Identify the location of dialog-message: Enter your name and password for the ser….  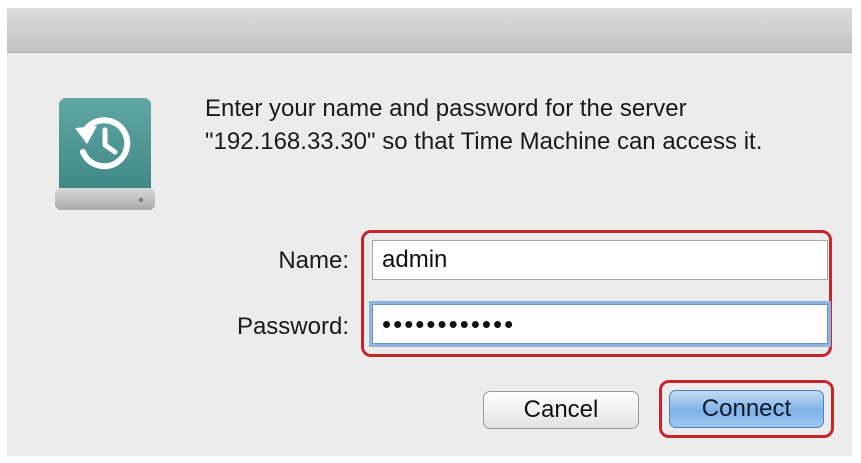
(484, 125).